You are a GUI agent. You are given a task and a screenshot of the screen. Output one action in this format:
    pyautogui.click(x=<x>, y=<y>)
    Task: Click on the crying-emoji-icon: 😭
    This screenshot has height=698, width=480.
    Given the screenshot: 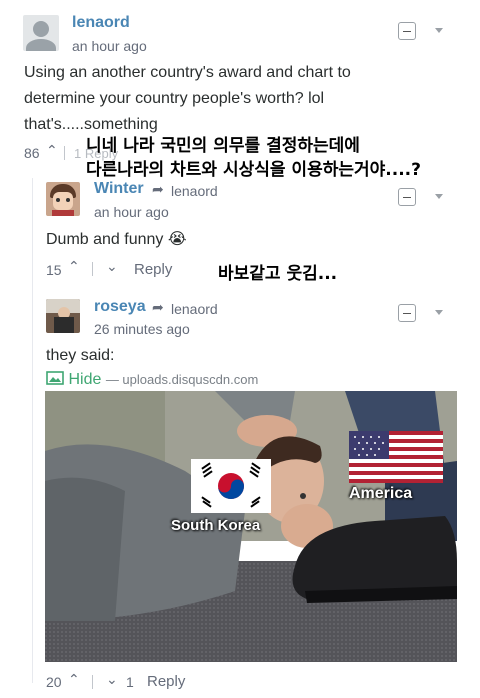 What is the action you would take?
    pyautogui.click(x=177, y=238)
    